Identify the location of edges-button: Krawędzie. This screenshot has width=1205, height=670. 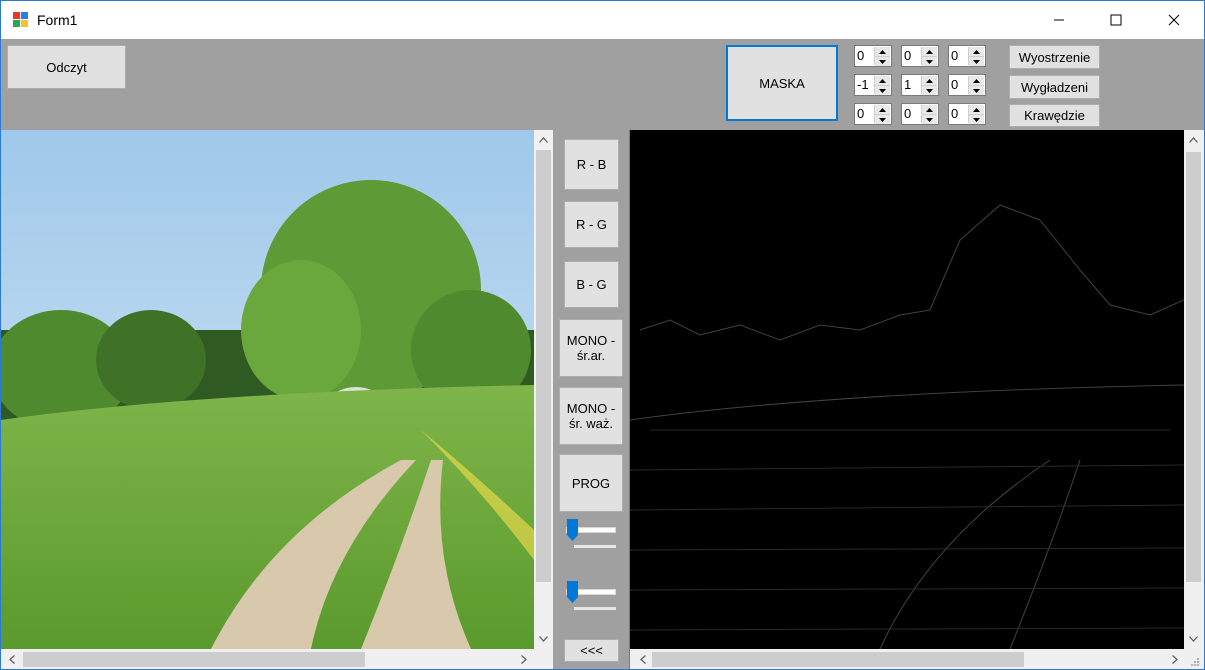
(1054, 115).